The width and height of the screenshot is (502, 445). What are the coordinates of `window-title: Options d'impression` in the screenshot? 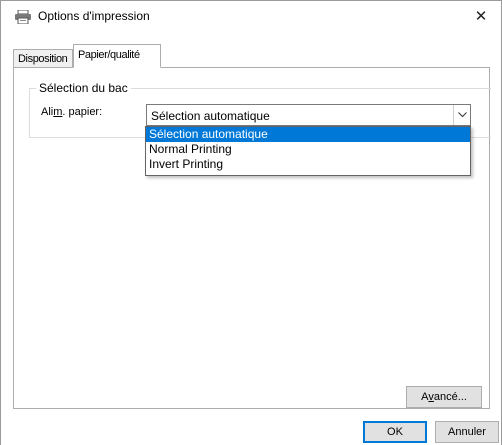 It's located at (94, 16).